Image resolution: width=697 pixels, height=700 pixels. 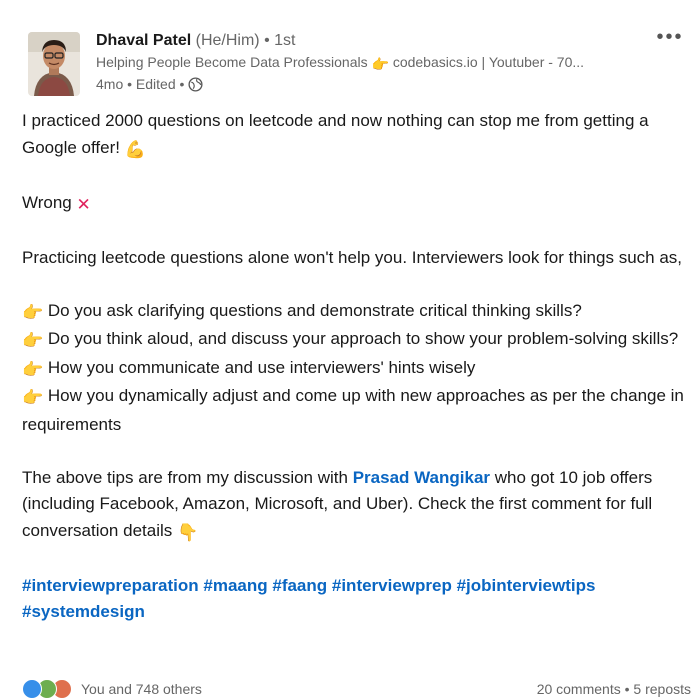 I want to click on more-options-button: •••, so click(x=670, y=39).